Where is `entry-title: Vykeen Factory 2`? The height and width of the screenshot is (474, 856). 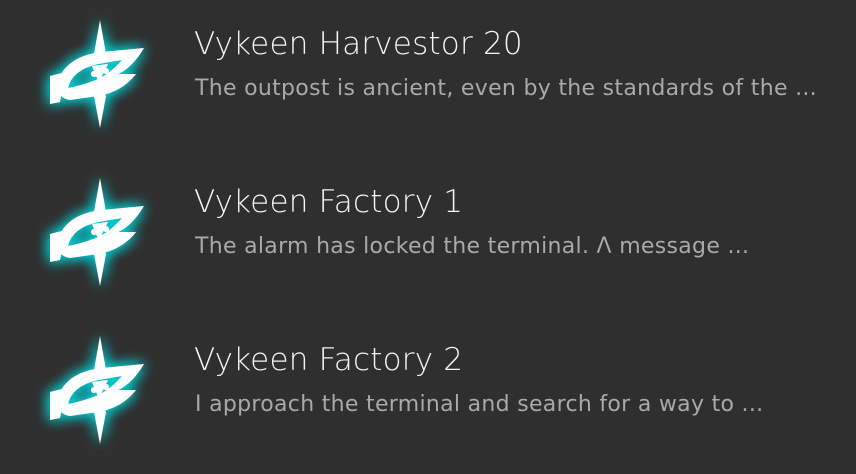 entry-title: Vykeen Factory 2 is located at coordinates (329, 360).